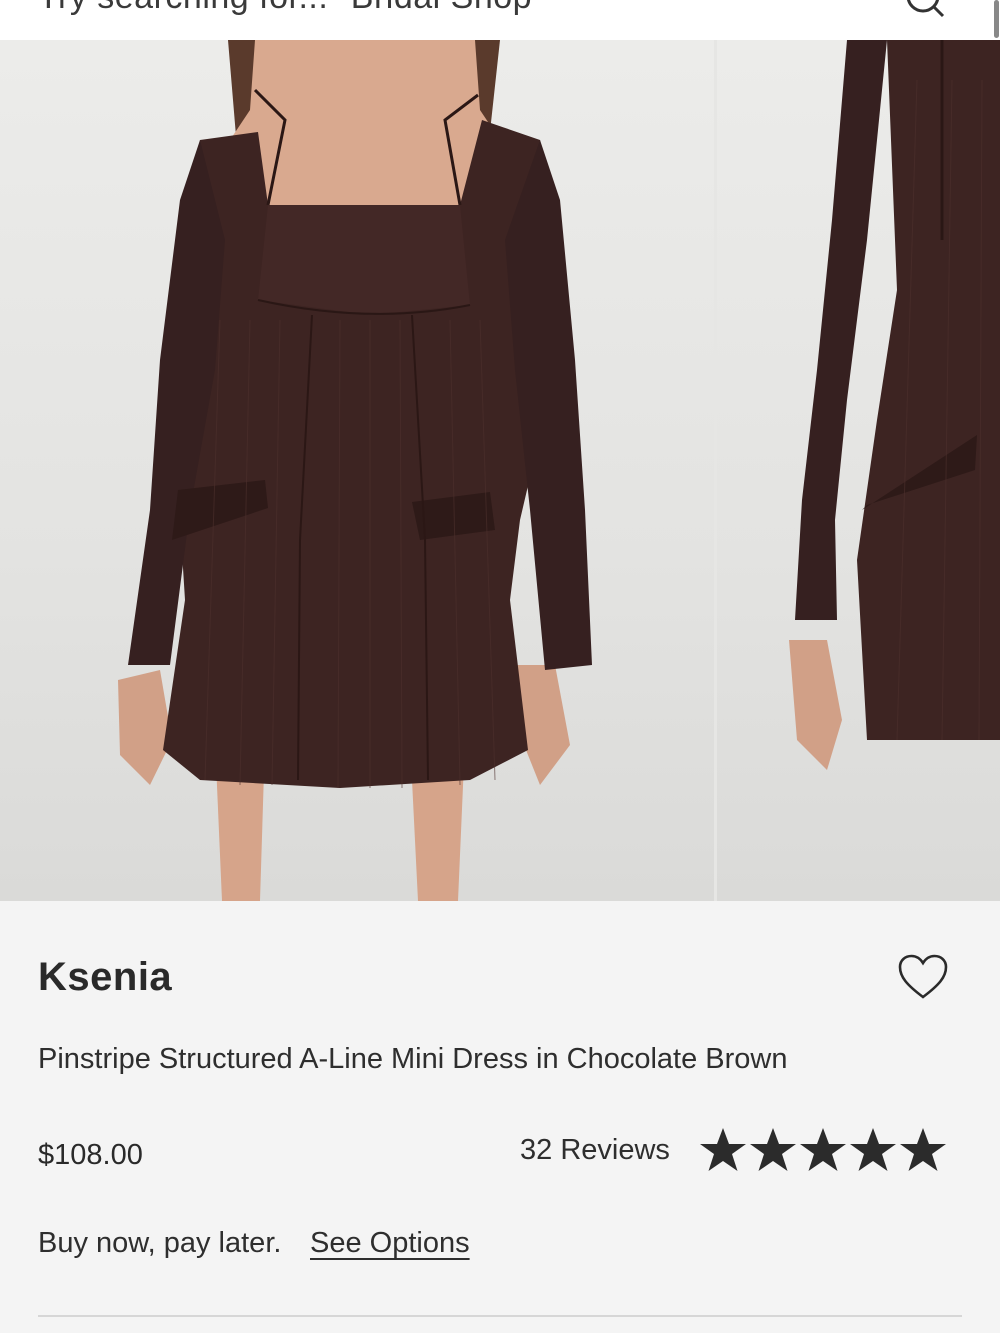 The height and width of the screenshot is (1333, 1000). I want to click on brand-name: Ksenia, so click(105, 977).